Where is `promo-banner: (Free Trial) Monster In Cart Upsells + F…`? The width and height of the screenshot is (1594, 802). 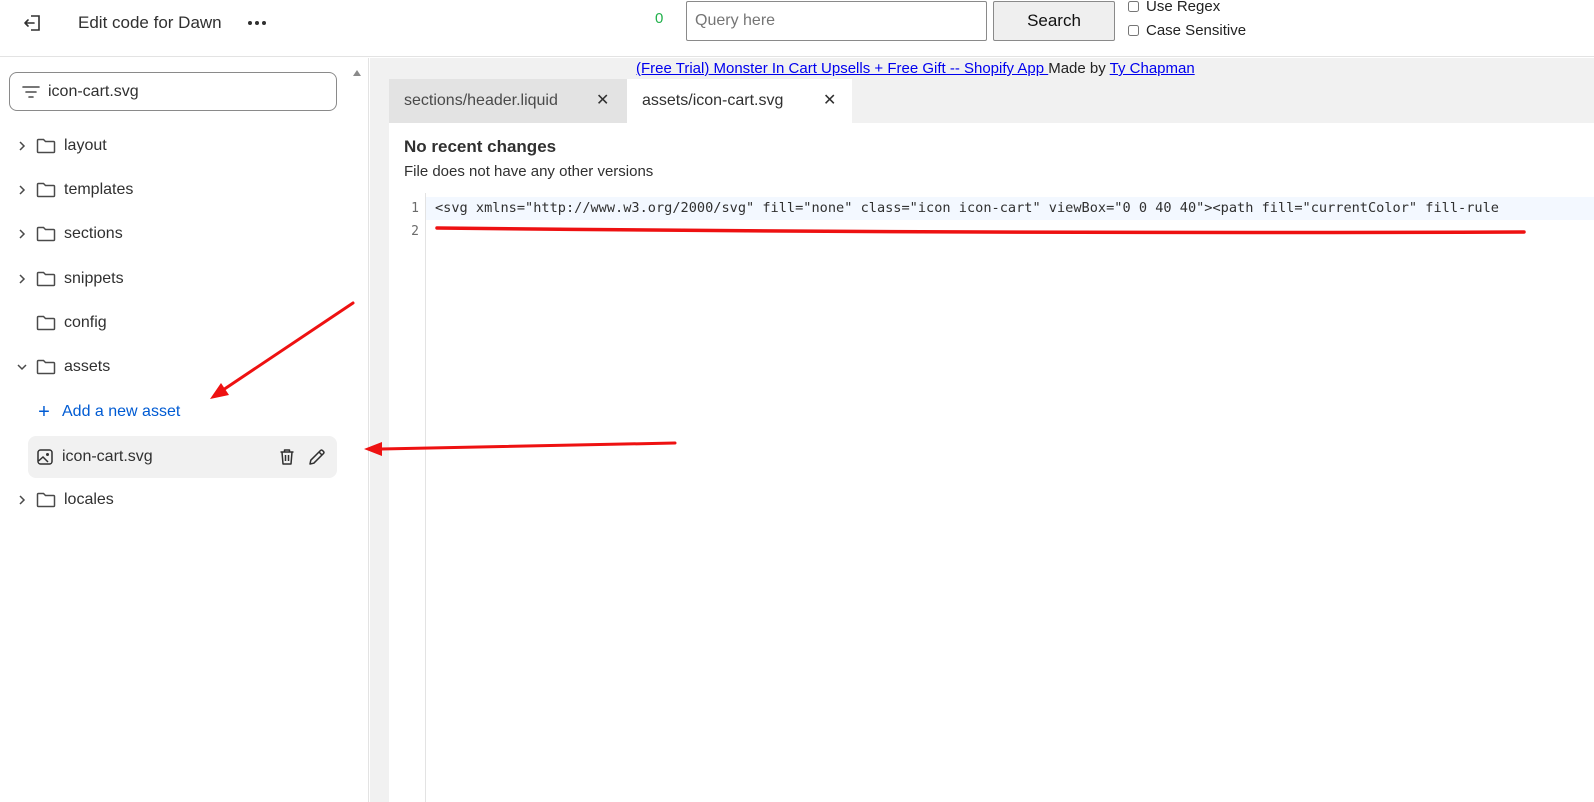 promo-banner: (Free Trial) Monster In Cart Upsells + F… is located at coordinates (915, 68).